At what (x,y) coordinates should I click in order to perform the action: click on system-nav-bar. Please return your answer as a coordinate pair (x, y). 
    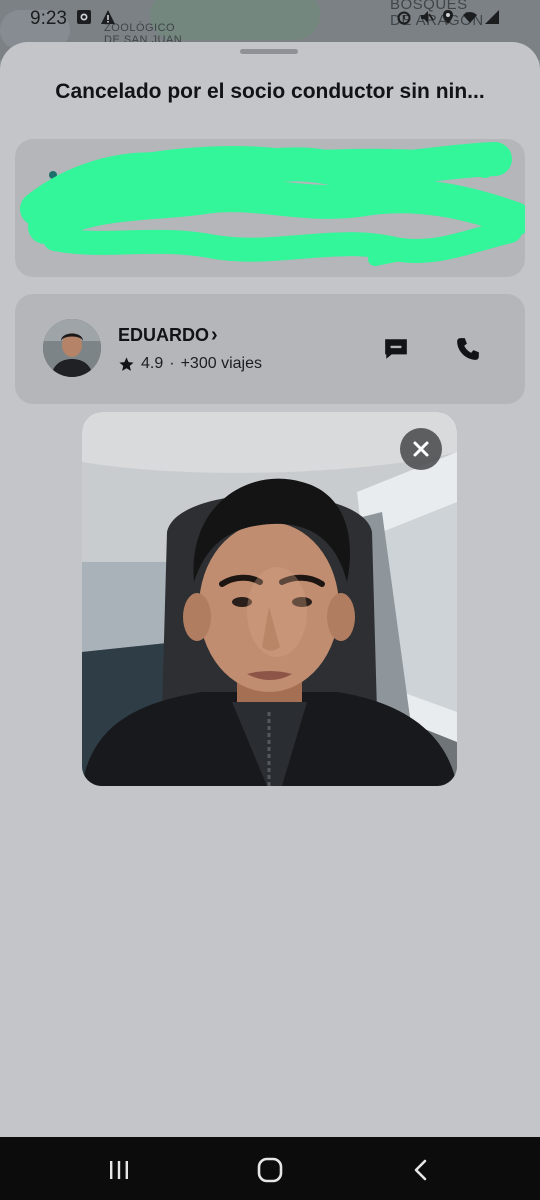
    Looking at the image, I should click on (270, 1168).